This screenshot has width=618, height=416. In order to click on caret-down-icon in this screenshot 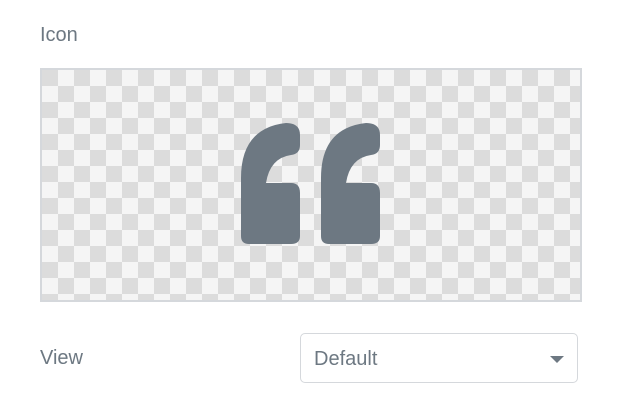, I will do `click(557, 359)`.